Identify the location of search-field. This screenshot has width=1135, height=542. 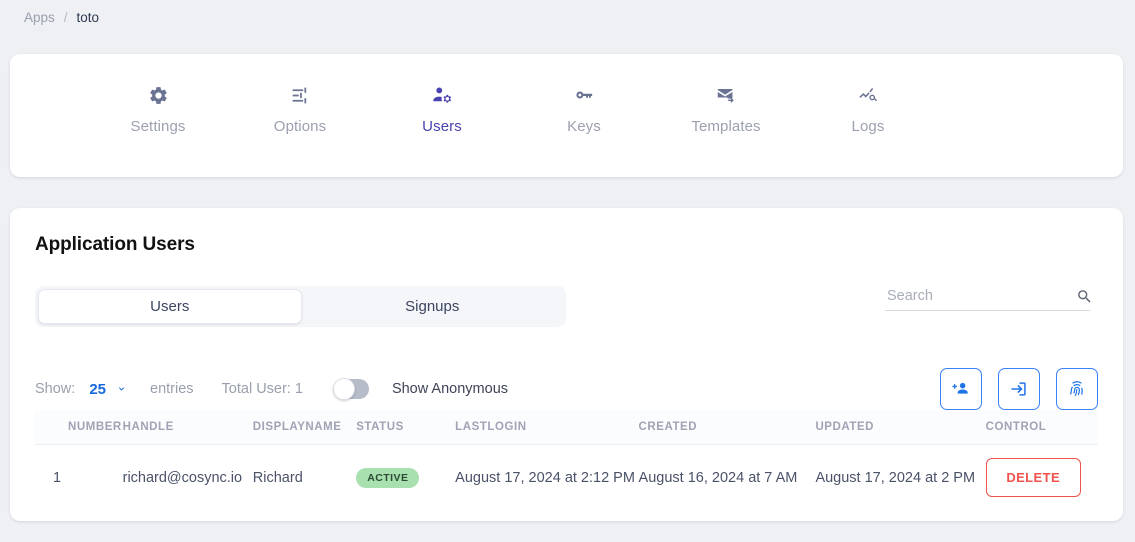
(989, 299).